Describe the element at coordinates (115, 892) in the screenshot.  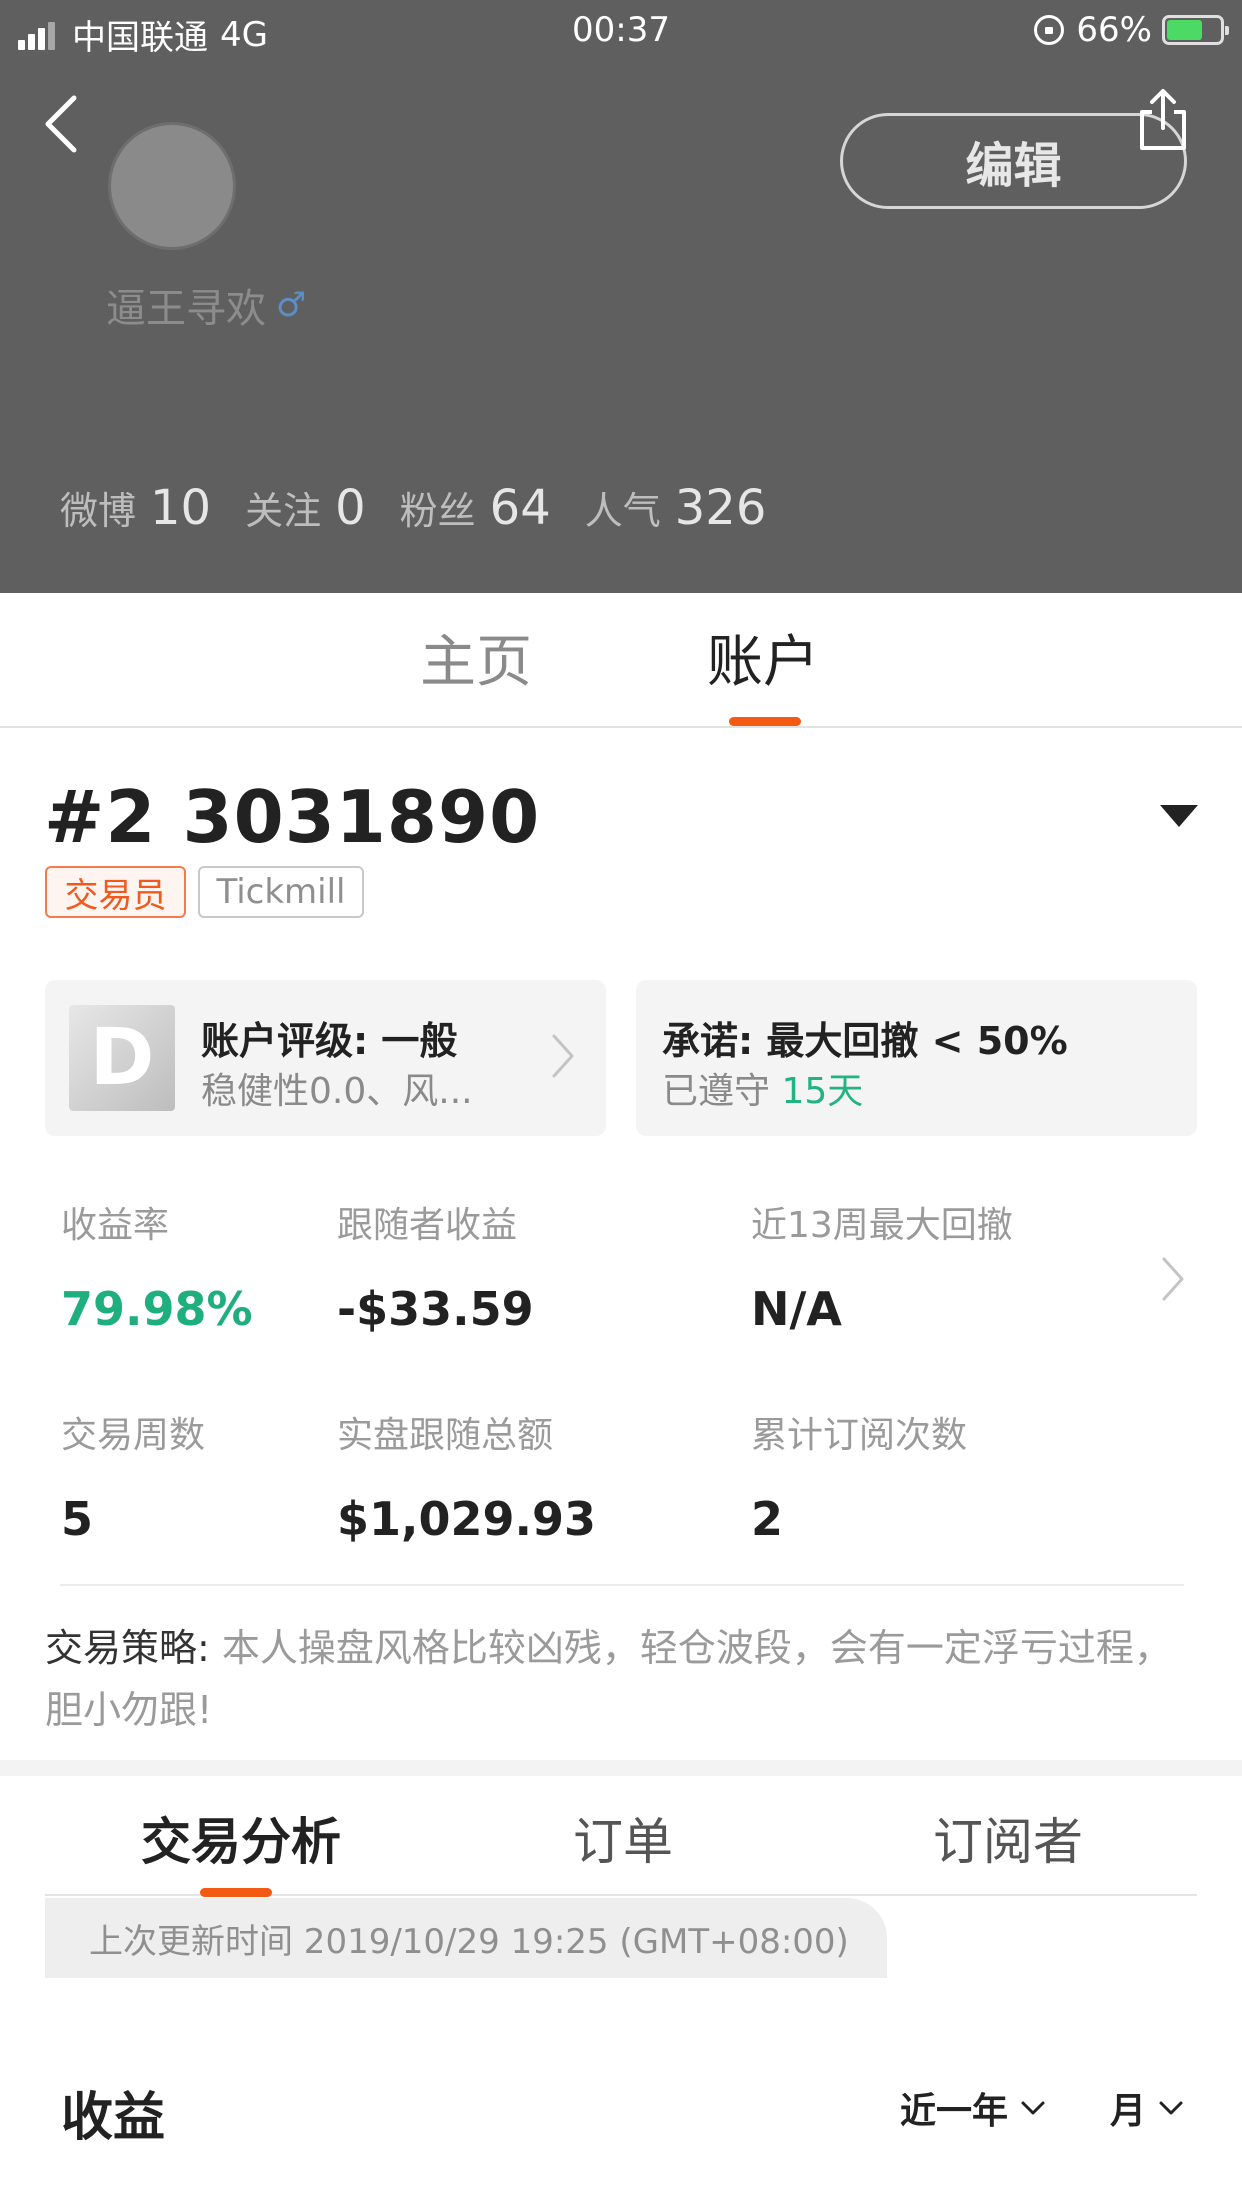
I see `trader-badge: 交易员` at that location.